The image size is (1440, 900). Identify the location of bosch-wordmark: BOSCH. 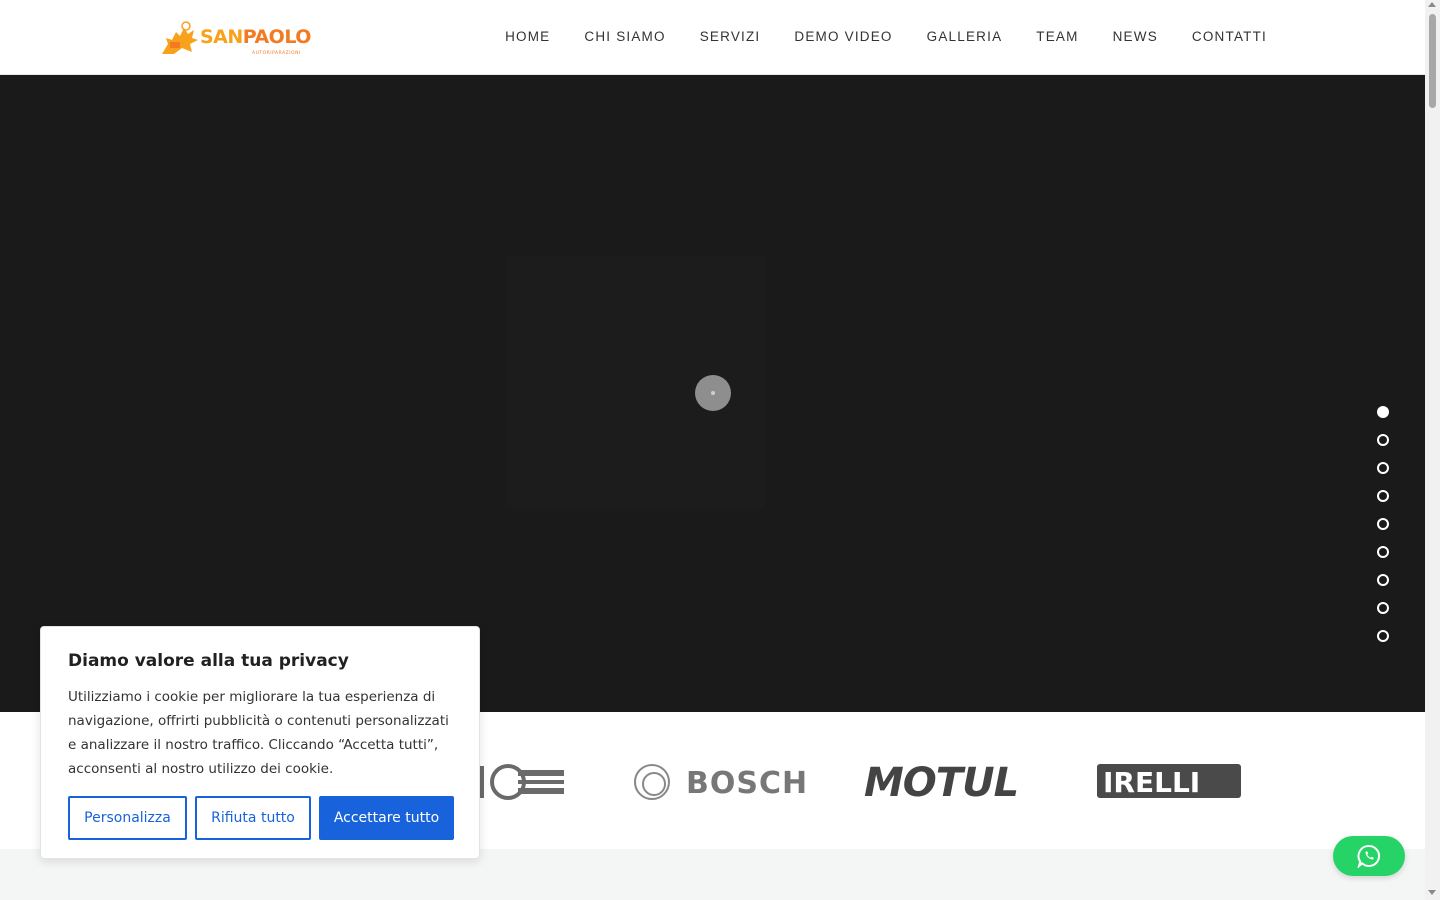
(747, 783).